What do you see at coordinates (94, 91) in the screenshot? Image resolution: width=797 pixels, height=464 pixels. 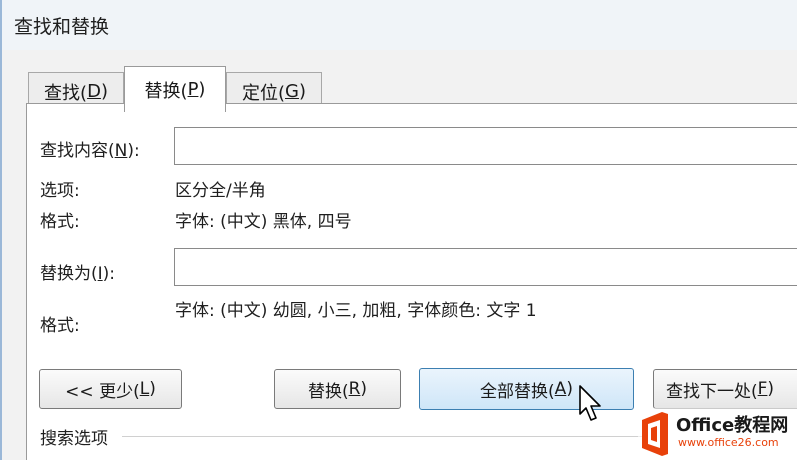 I see `tab-find-key: D` at bounding box center [94, 91].